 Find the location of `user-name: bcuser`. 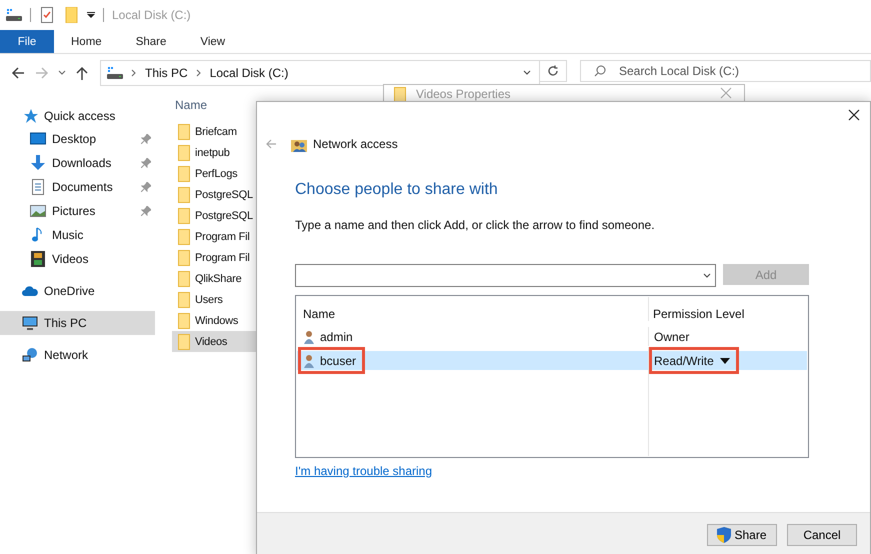

user-name: bcuser is located at coordinates (338, 361).